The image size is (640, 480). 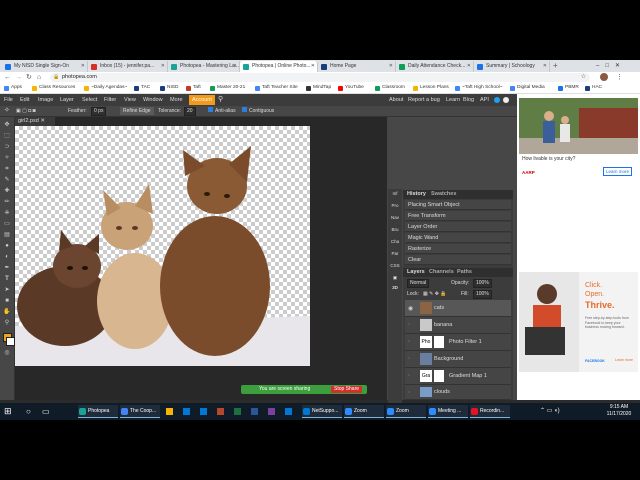 What do you see at coordinates (458, 325) in the screenshot?
I see `layer-row: ▫ banana` at bounding box center [458, 325].